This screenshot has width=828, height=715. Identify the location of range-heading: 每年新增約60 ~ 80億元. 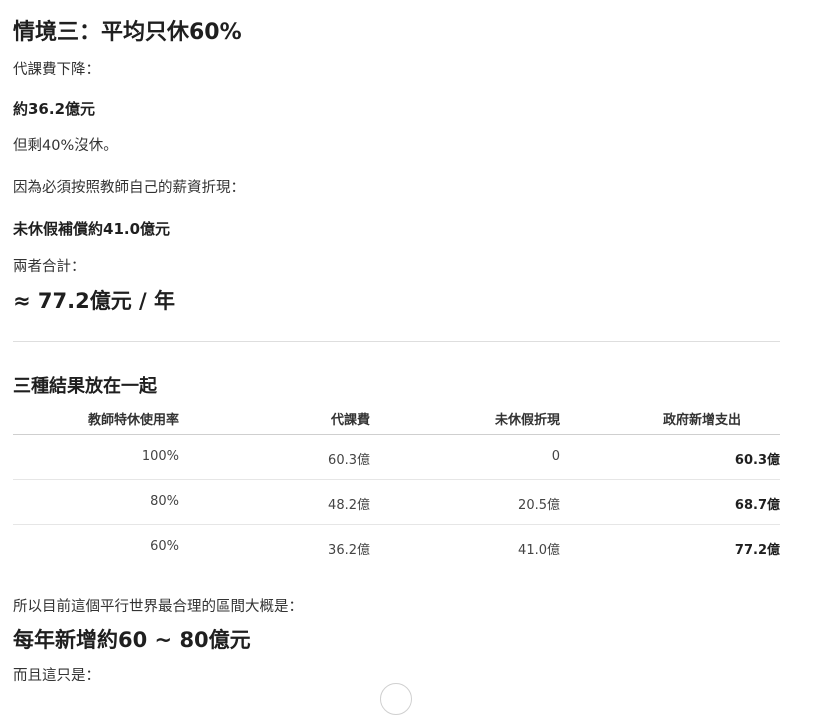
(132, 640).